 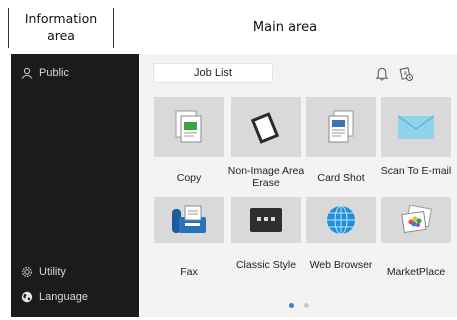 I want to click on information-area-caption: Information area, so click(x=61, y=28).